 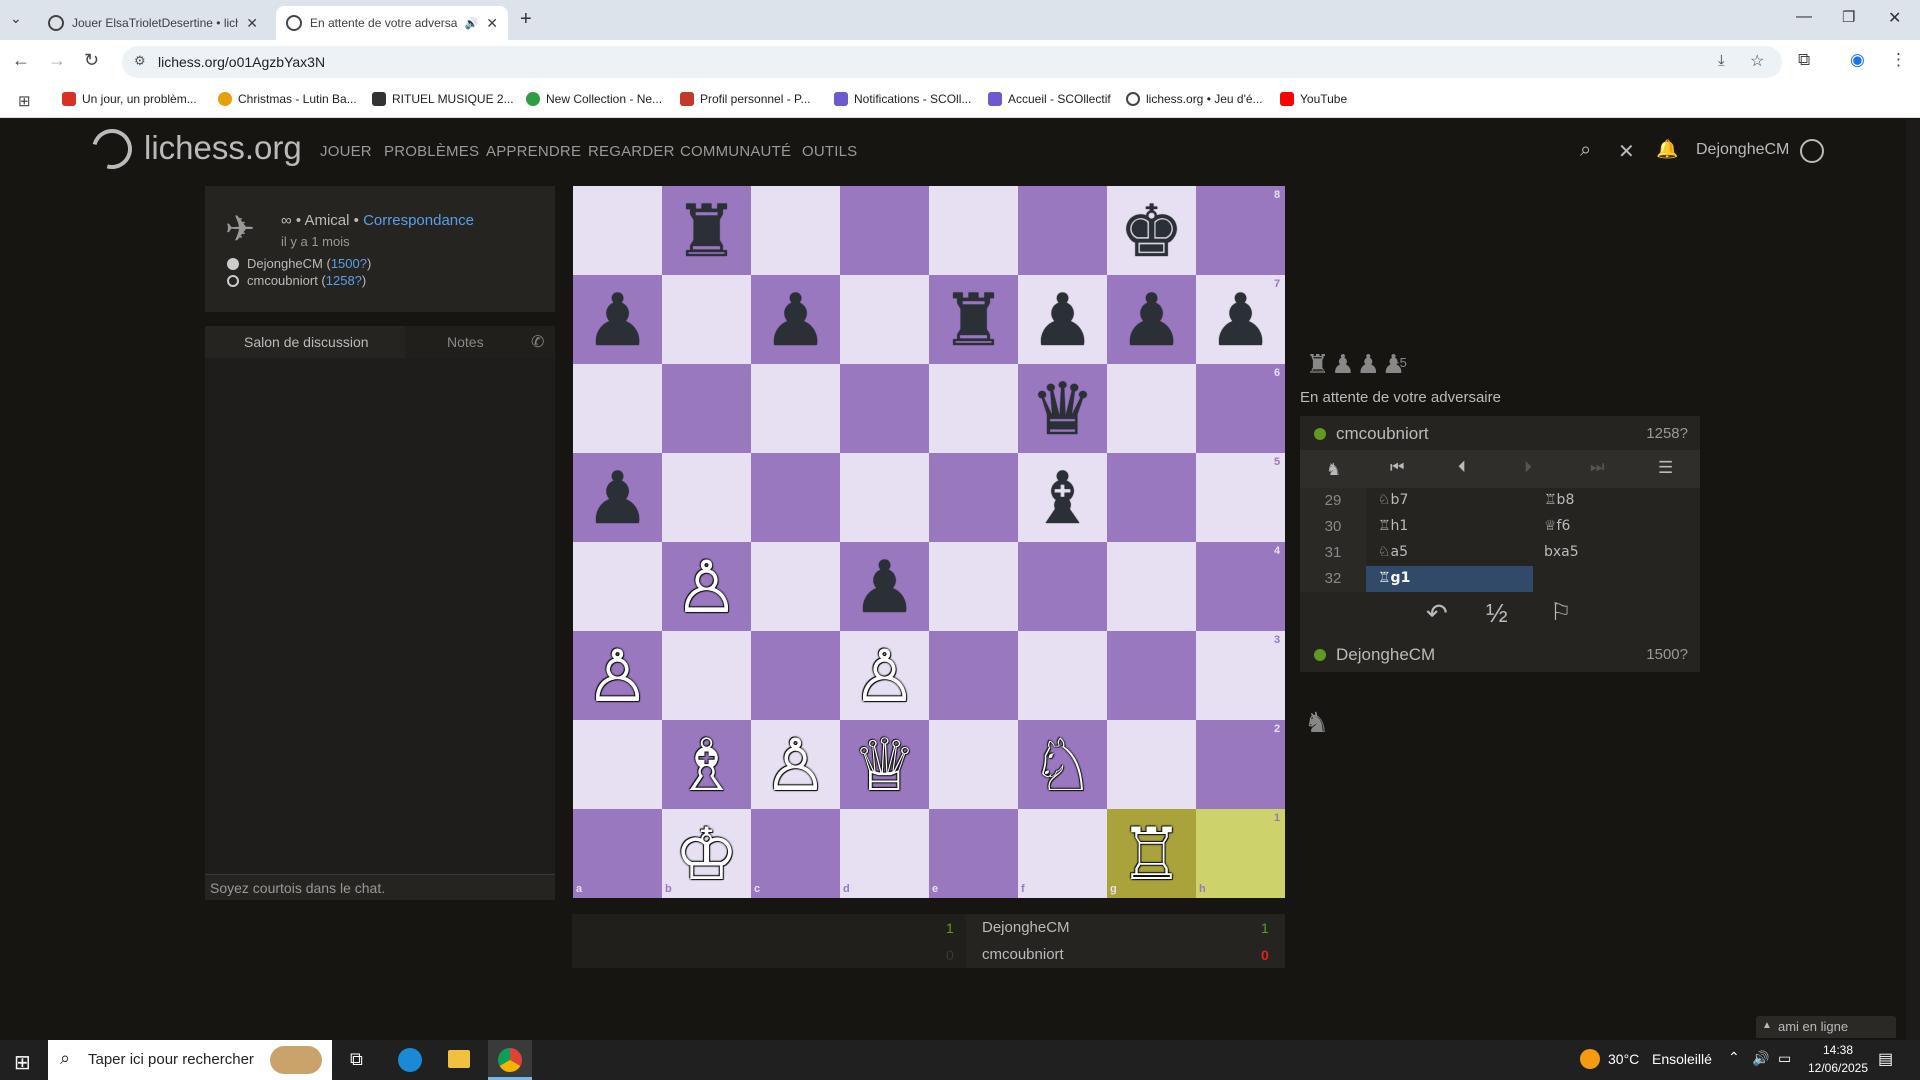 What do you see at coordinates (533, 151) in the screenshot?
I see `nav-apprendre: APPRENDRE` at bounding box center [533, 151].